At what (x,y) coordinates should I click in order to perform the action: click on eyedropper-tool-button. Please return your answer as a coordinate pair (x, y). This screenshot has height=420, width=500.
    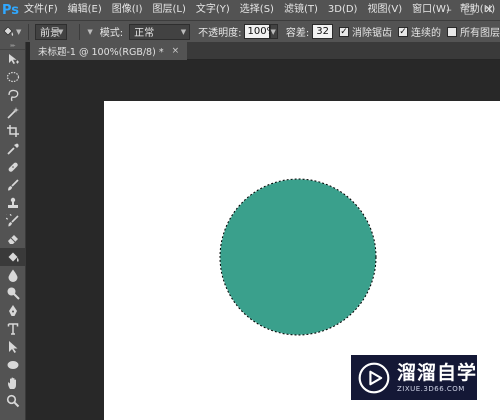
    Looking at the image, I should click on (13, 149).